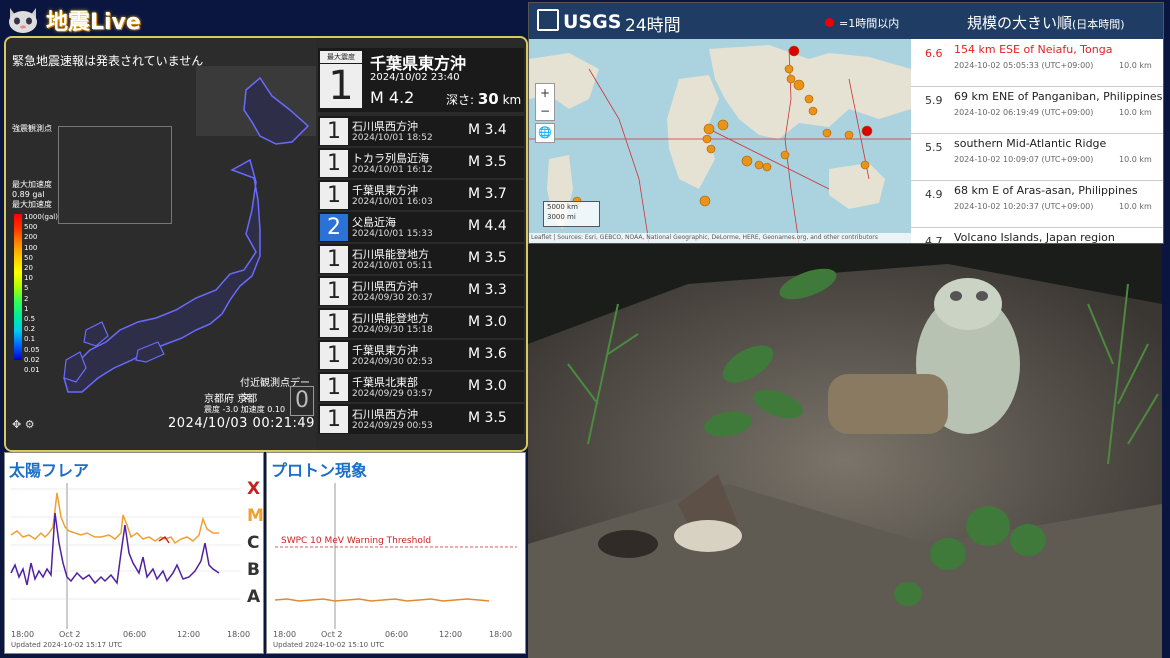 This screenshot has height=658, width=1170. Describe the element at coordinates (488, 99) in the screenshot. I see `depth-value: 30` at that location.